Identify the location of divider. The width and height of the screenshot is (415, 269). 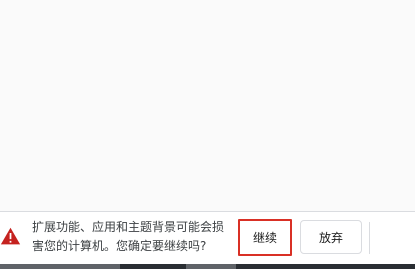
(369, 238).